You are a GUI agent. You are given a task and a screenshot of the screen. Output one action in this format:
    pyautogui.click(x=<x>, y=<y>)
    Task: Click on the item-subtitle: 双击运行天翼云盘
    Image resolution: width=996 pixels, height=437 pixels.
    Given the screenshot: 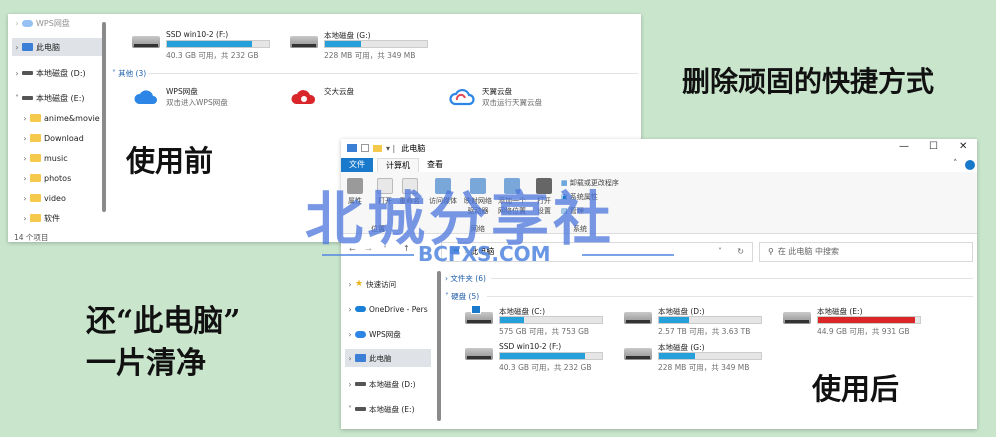 What is the action you would take?
    pyautogui.click(x=512, y=102)
    